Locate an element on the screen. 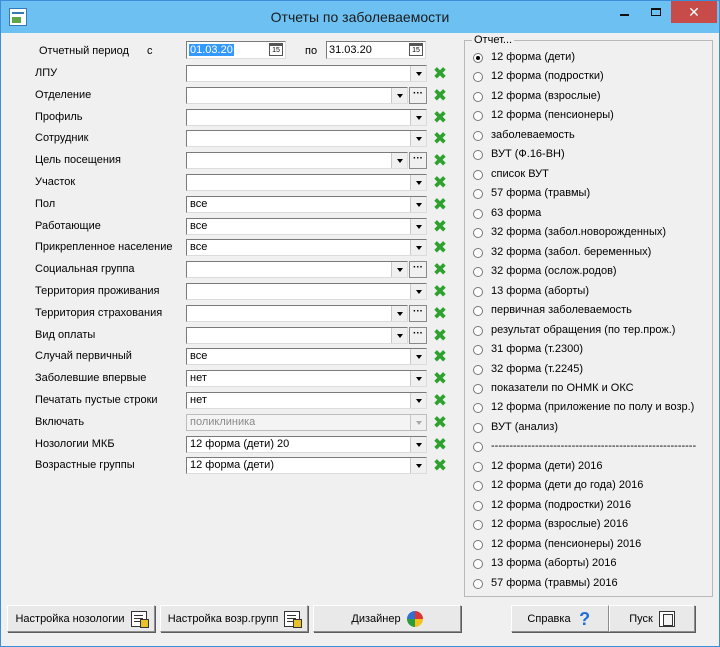  designer-button: Дизайнер is located at coordinates (387, 618).